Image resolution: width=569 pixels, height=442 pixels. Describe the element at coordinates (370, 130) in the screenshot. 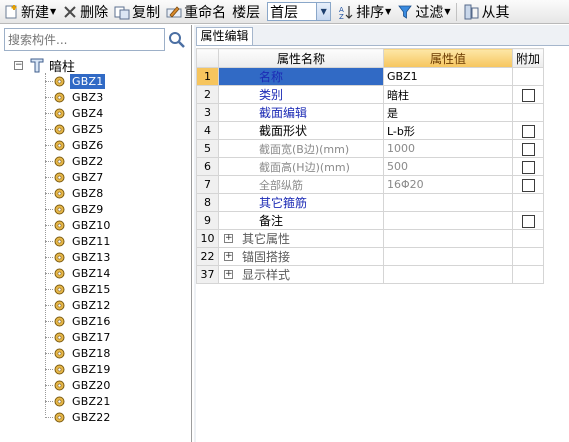

I see `property-row: 4 截面形状 L-b形` at that location.